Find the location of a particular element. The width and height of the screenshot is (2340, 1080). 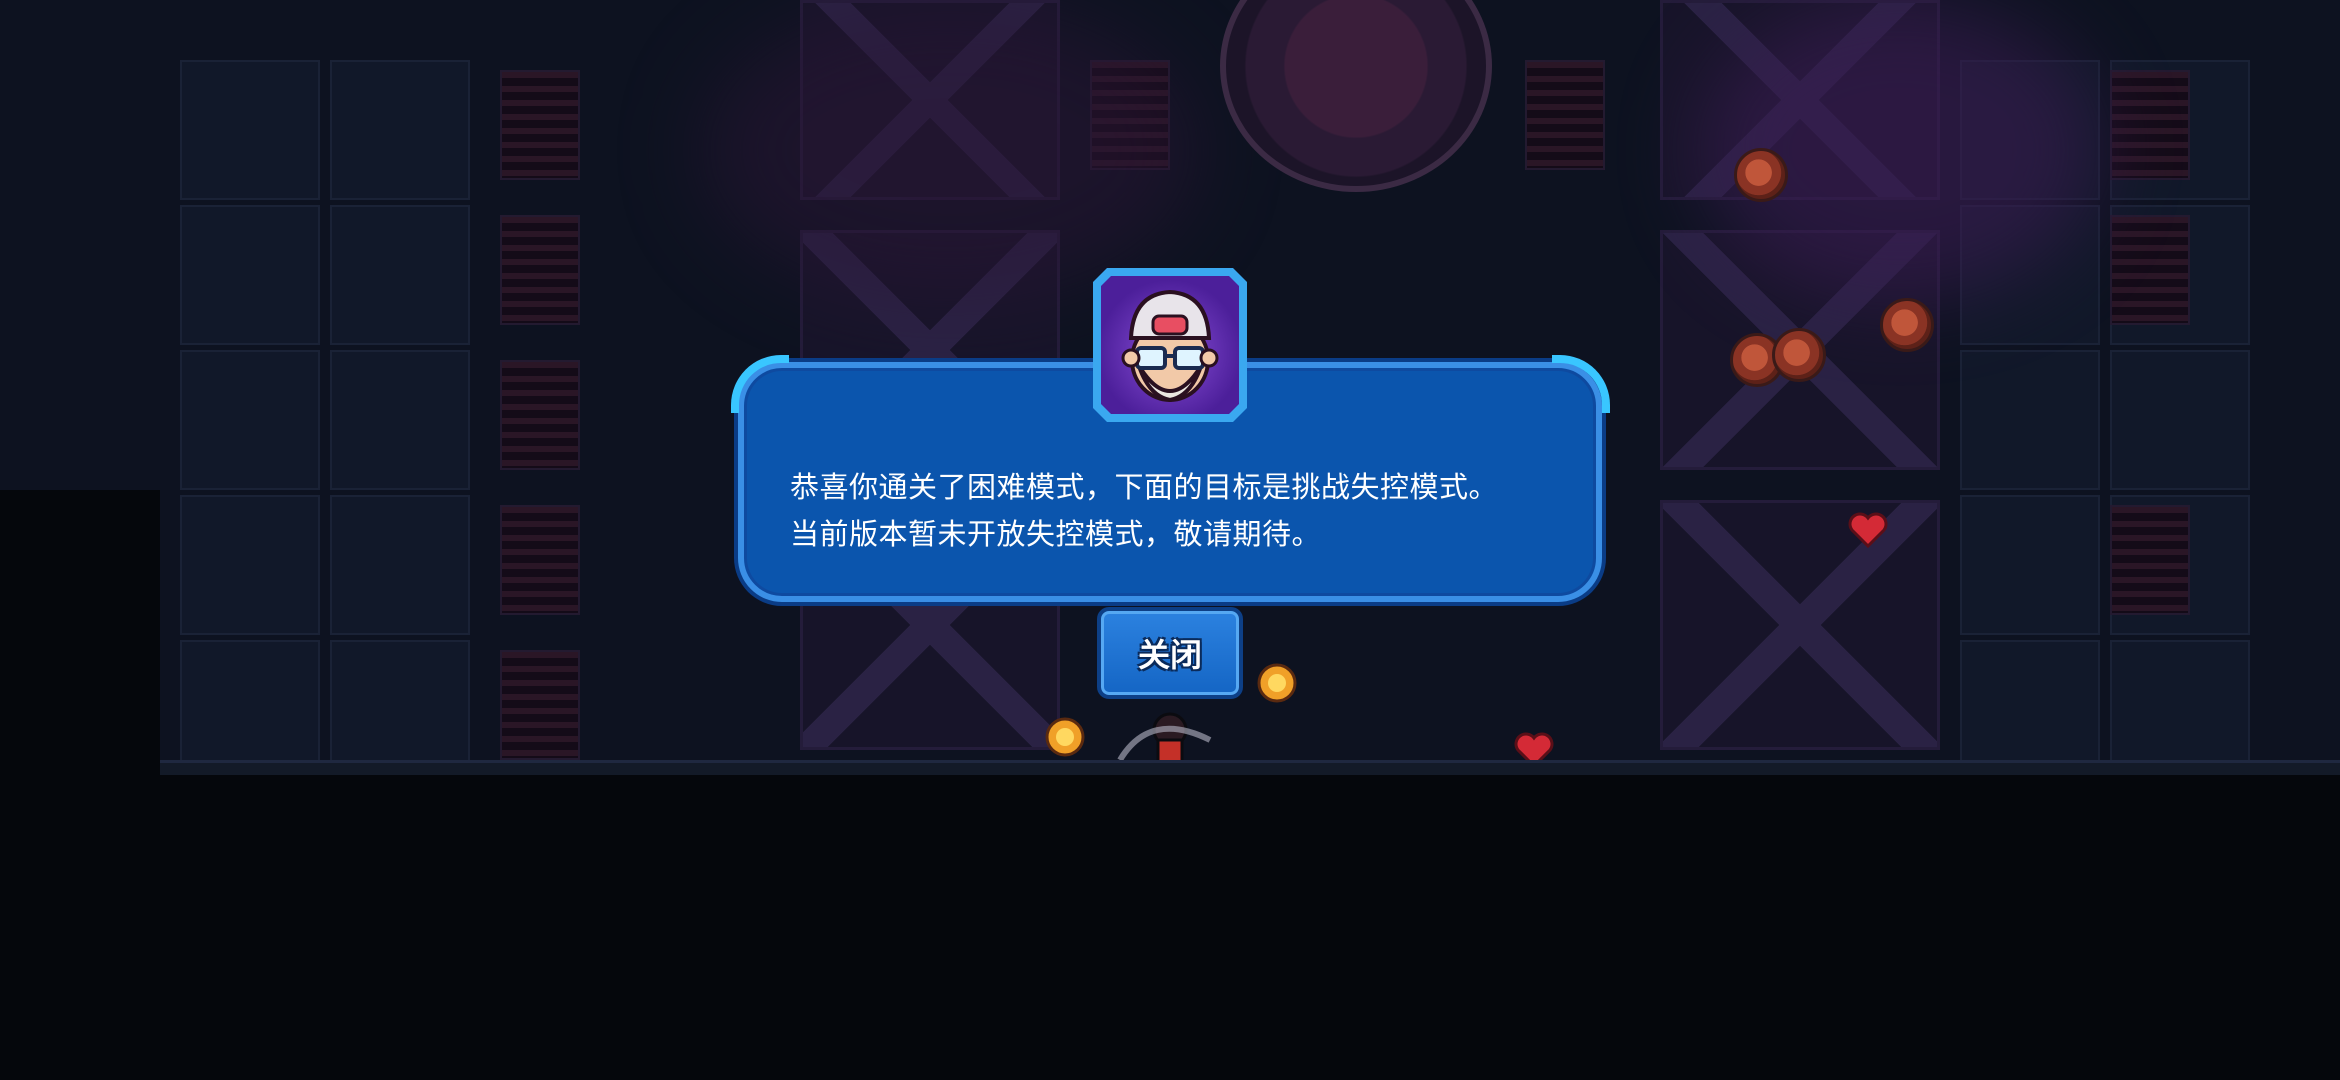

heart-icon is located at coordinates (1868, 530).